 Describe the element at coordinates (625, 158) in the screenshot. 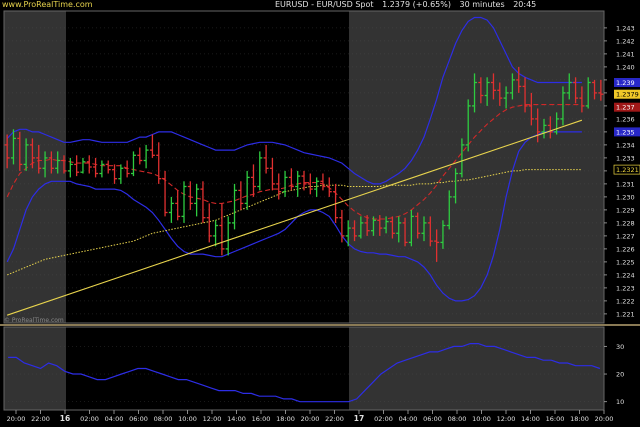

I see `y-tick-label: 1.233` at that location.